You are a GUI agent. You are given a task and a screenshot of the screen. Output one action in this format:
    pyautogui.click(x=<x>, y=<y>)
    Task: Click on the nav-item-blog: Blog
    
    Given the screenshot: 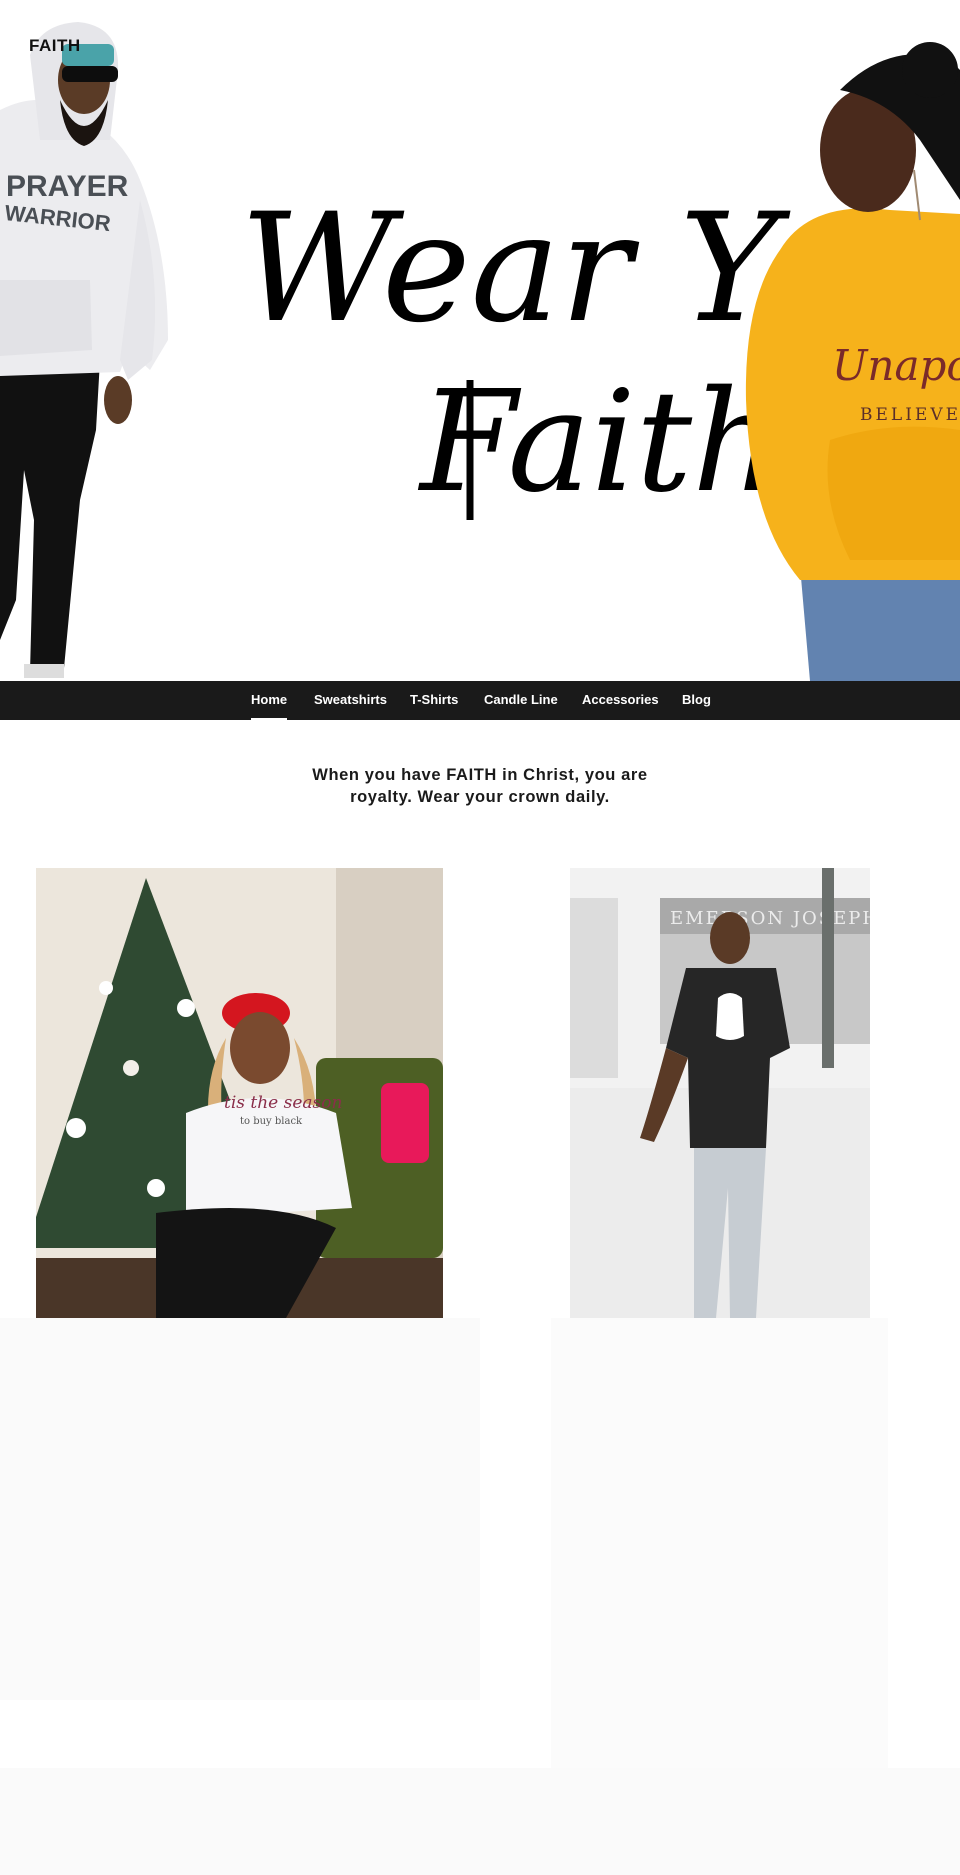 What is the action you would take?
    pyautogui.click(x=696, y=700)
    